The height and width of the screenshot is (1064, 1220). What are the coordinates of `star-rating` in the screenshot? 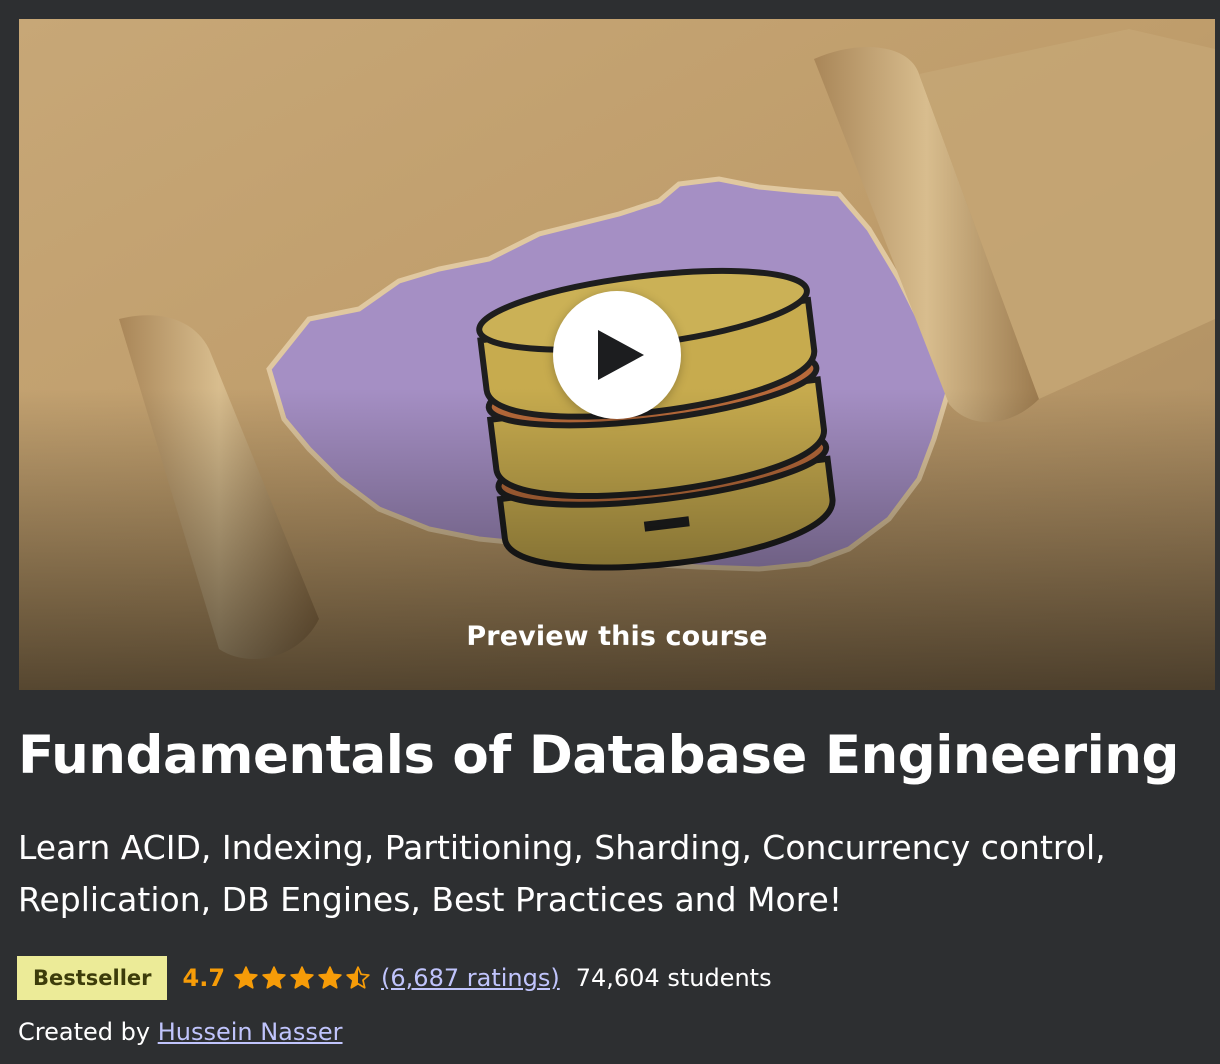 It's located at (303, 978).